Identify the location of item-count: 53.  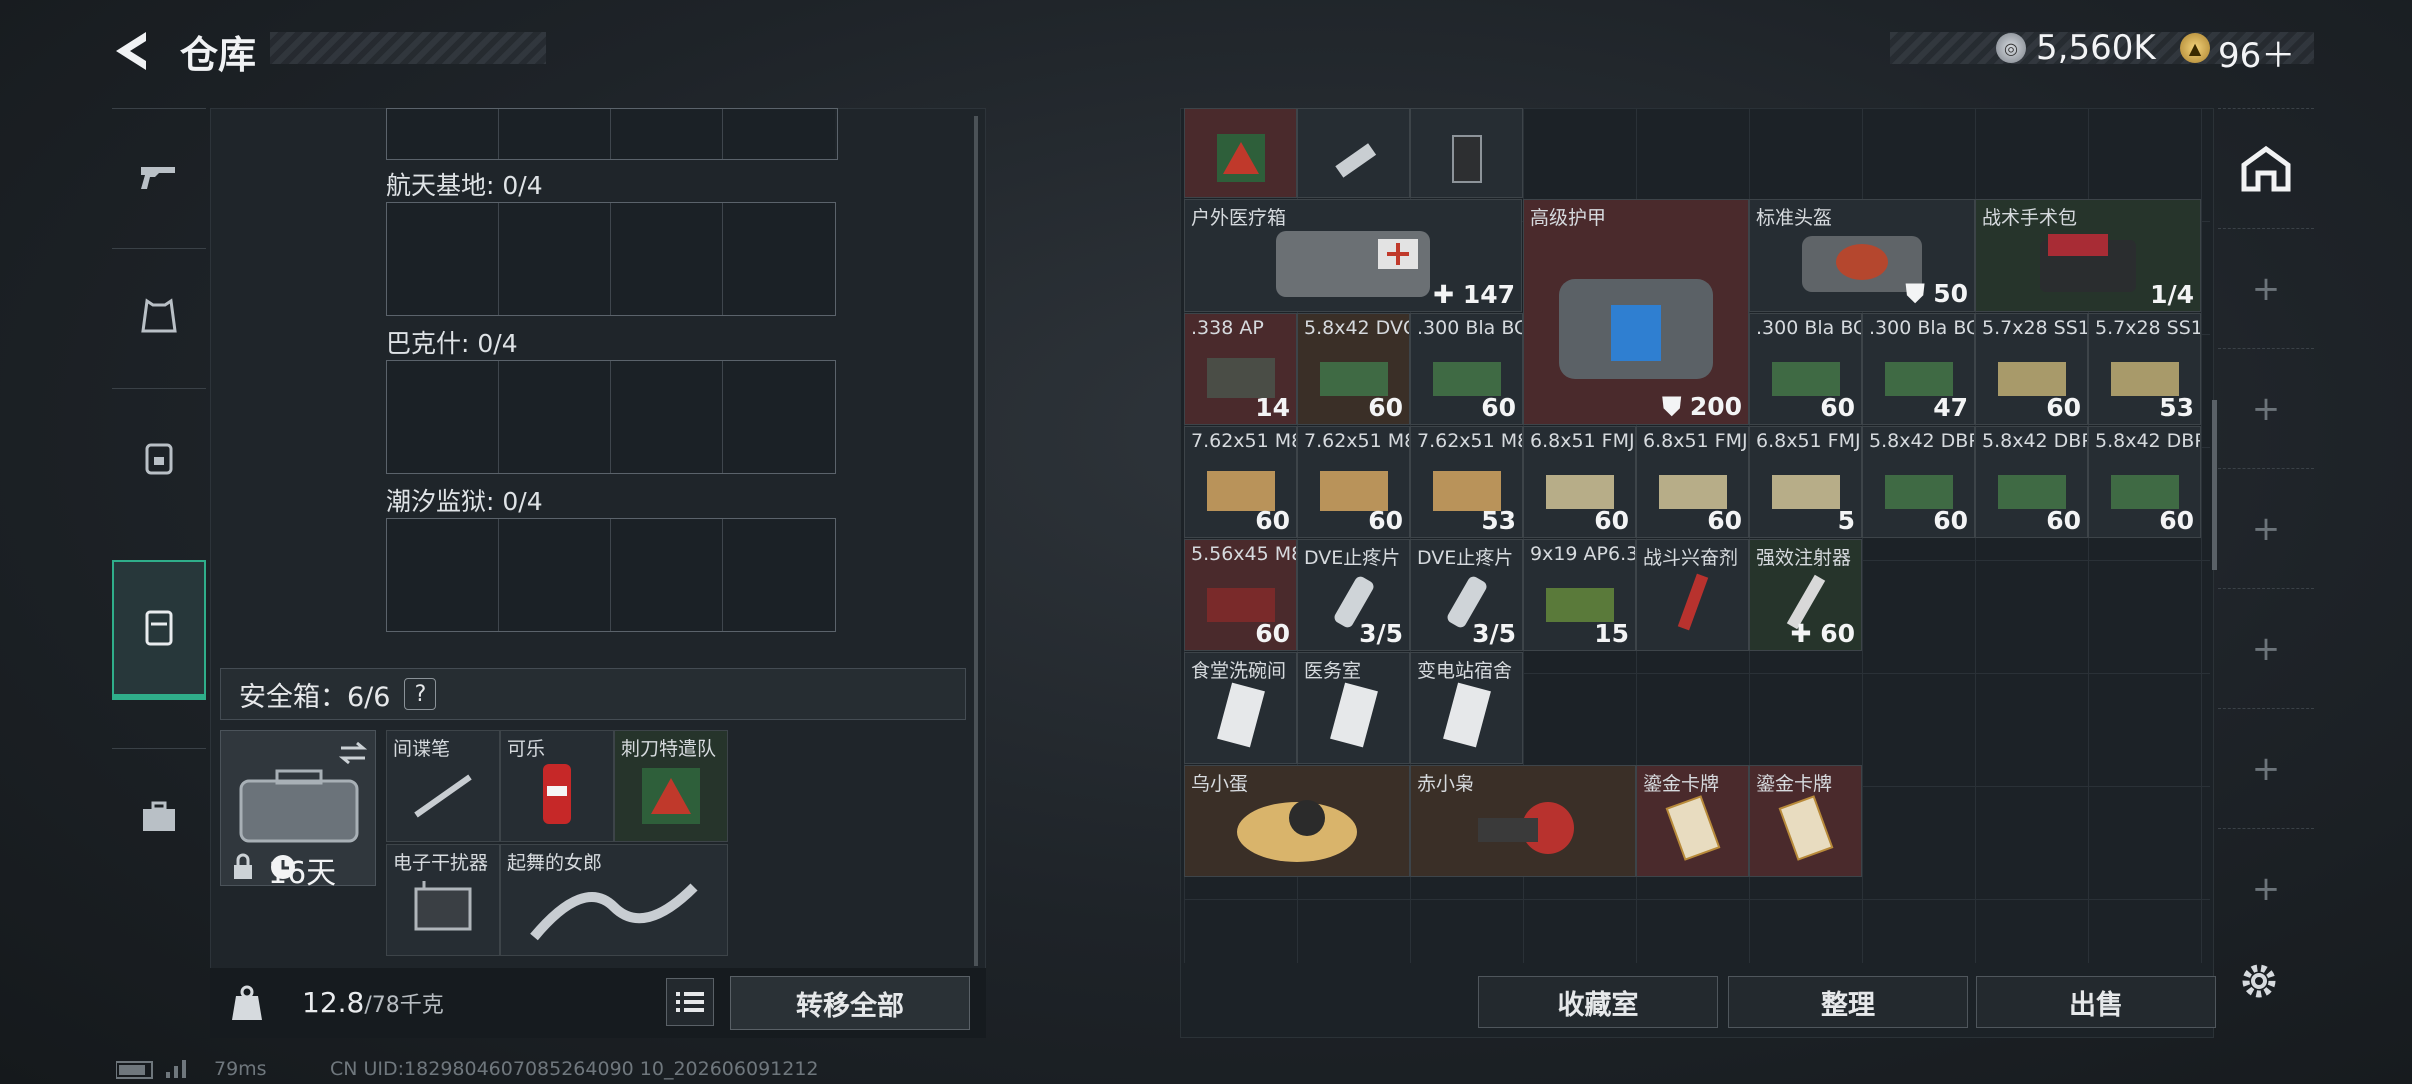
(1498, 520).